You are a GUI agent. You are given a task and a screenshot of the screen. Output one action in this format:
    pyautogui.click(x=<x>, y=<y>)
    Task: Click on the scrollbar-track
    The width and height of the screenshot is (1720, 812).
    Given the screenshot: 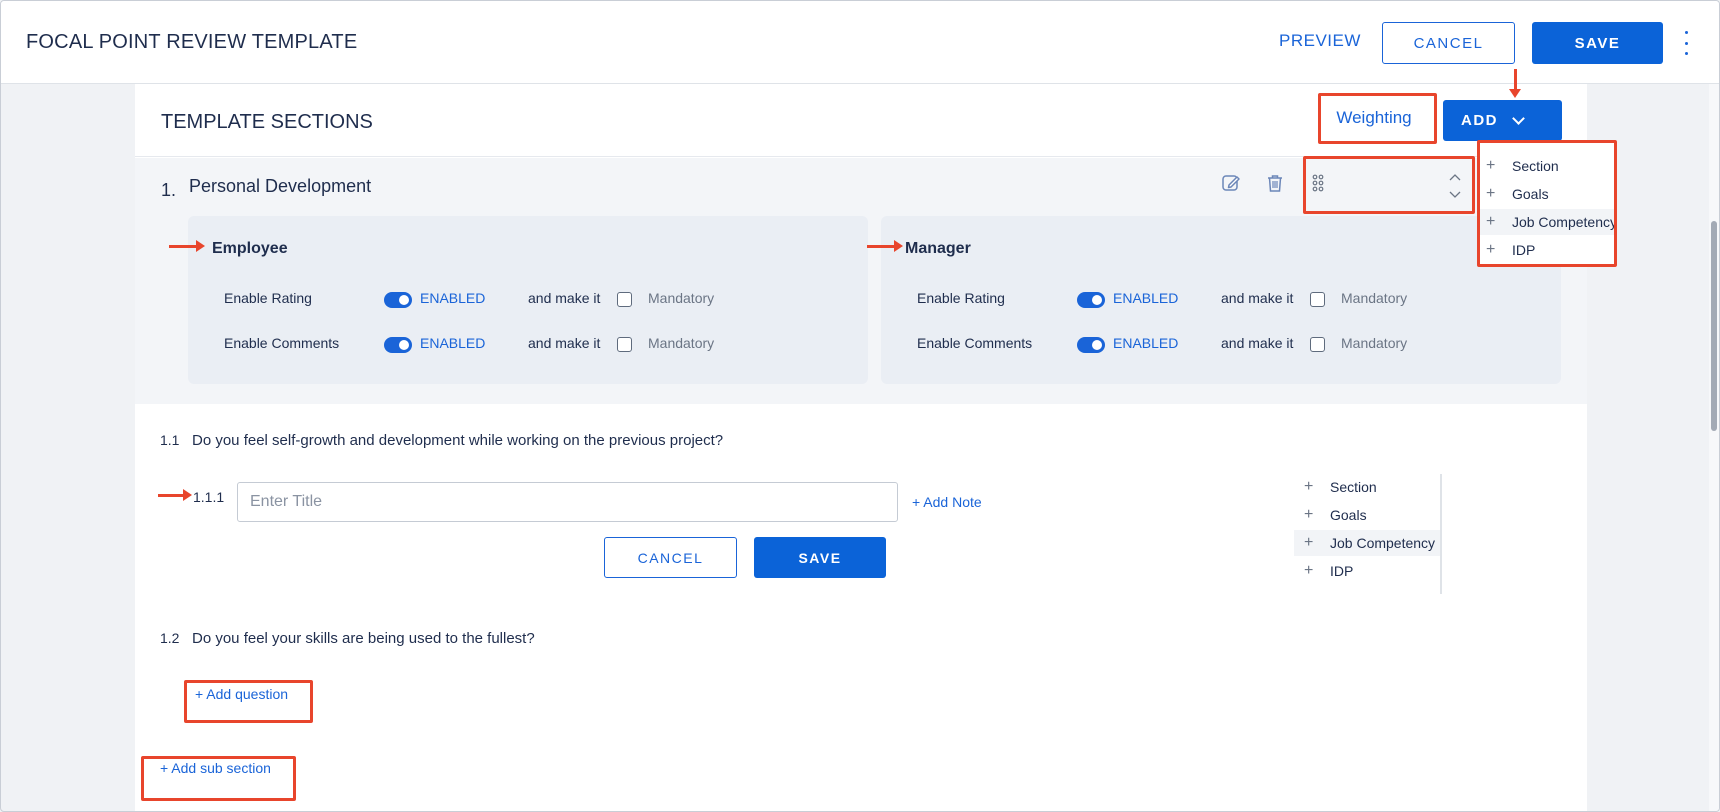 What is the action you would take?
    pyautogui.click(x=1714, y=447)
    